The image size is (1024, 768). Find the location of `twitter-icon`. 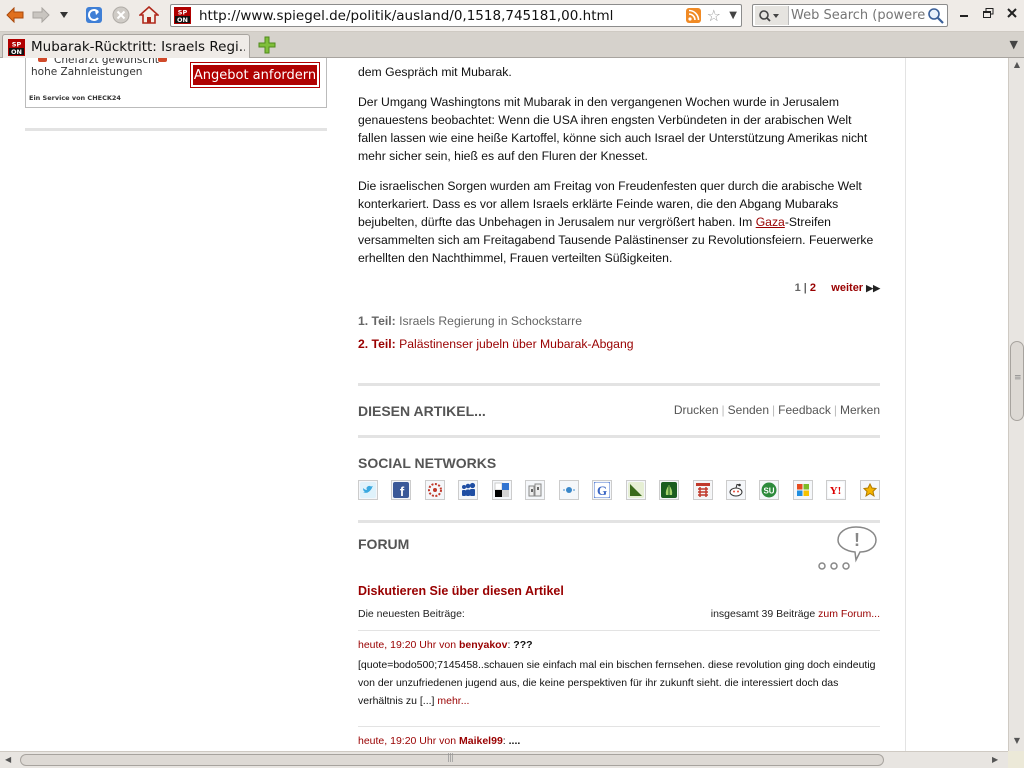

twitter-icon is located at coordinates (368, 490).